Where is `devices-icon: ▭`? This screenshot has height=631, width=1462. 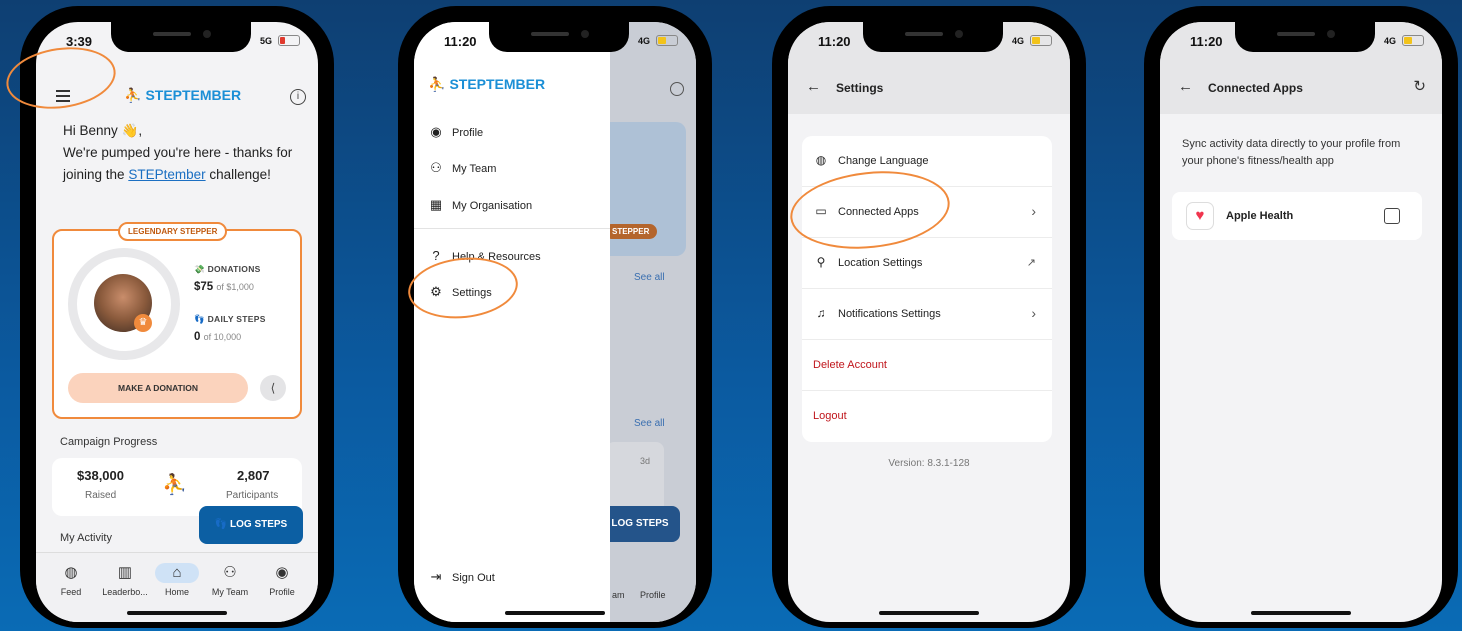
devices-icon: ▭ is located at coordinates (821, 211).